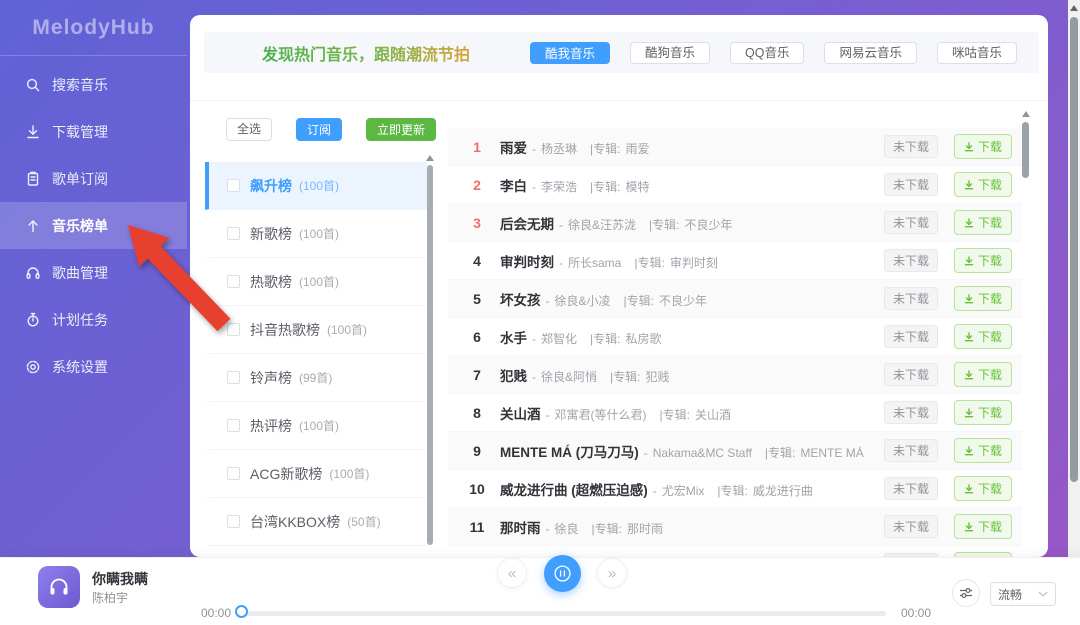 Image resolution: width=1080 pixels, height=625 pixels. What do you see at coordinates (767, 52) in the screenshot?
I see `tab-qq-music: QQ音乐` at bounding box center [767, 52].